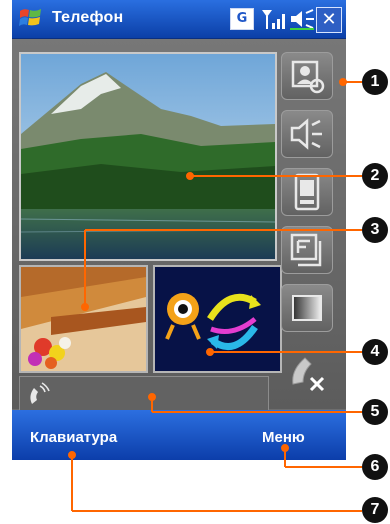  What do you see at coordinates (375, 176) in the screenshot?
I see `callout-badge-2: 2` at bounding box center [375, 176].